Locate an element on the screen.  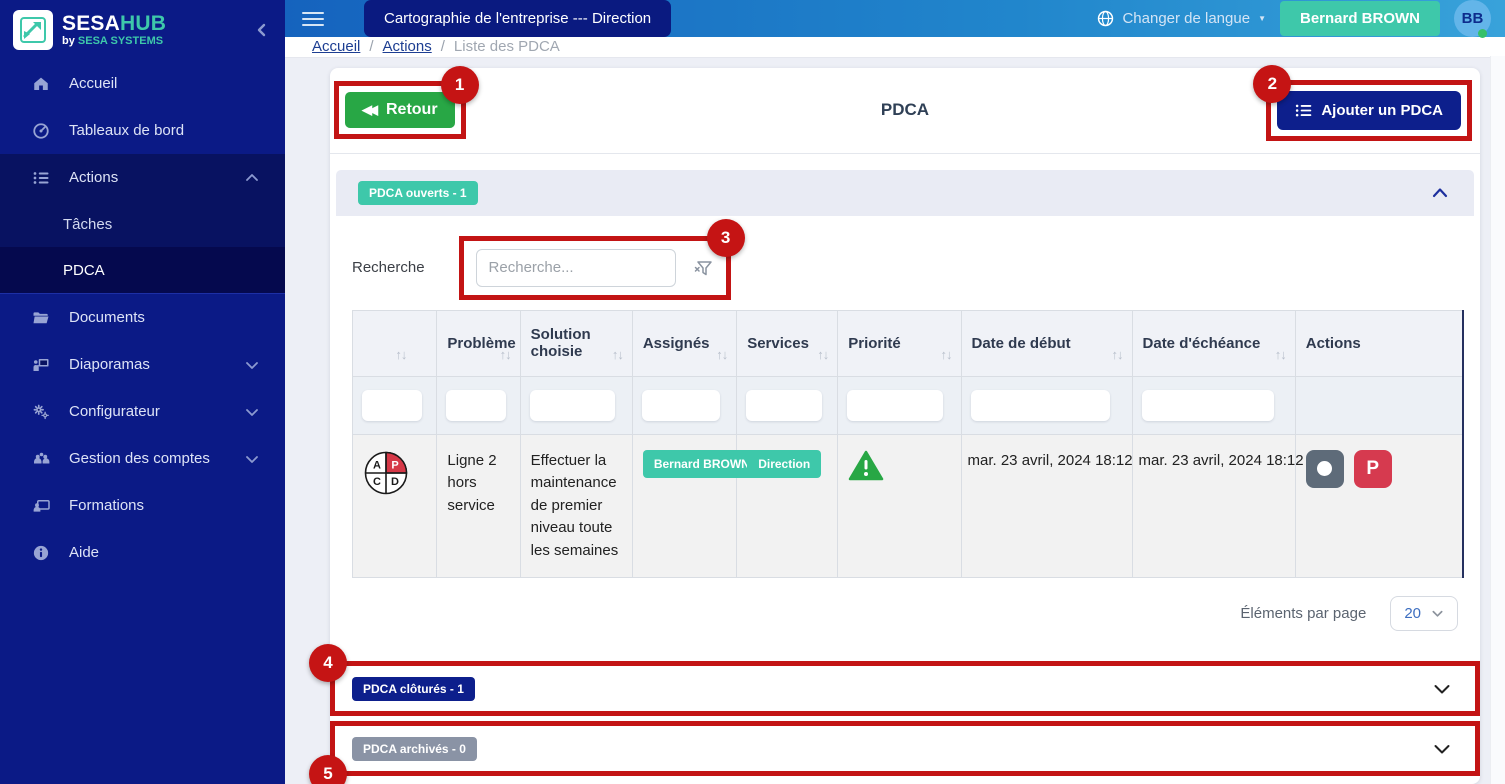
due-date-cell: mar. 23 avril, 2024 18:12 is located at coordinates (1217, 505).